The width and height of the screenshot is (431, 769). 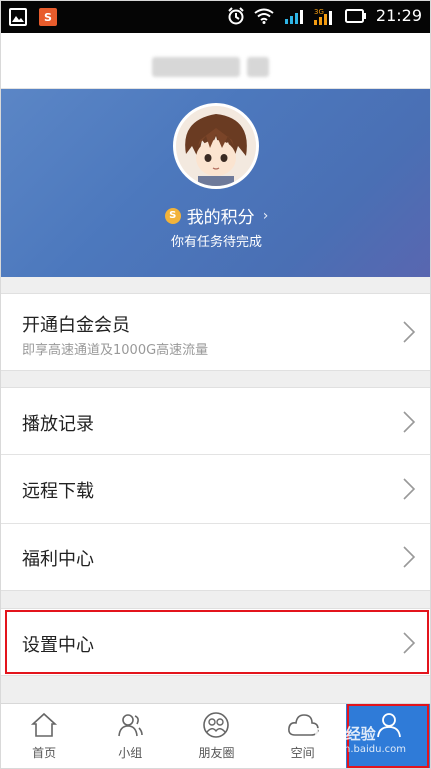 I want to click on signal-3g-icon: 3G, so click(x=322, y=16).